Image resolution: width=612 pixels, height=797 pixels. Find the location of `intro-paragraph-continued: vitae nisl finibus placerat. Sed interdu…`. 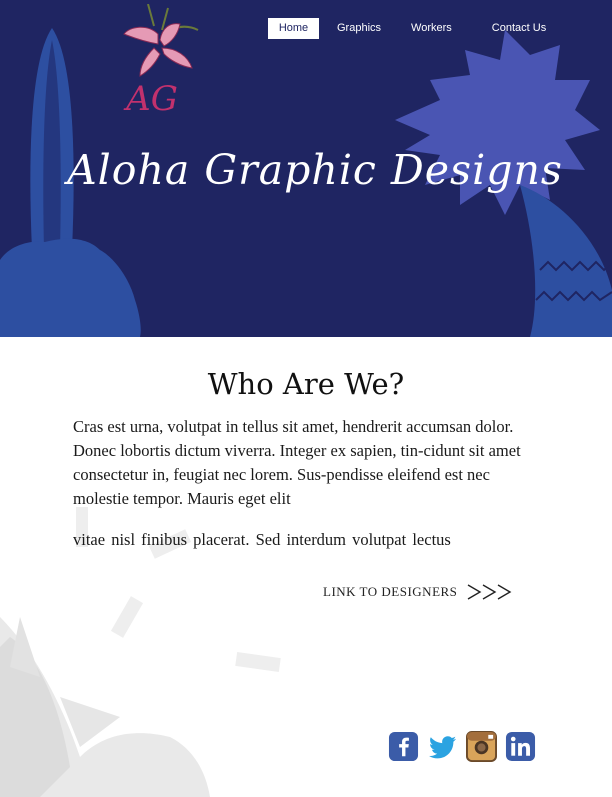

intro-paragraph-continued: vitae nisl finibus placerat. Sed interdu… is located at coordinates (262, 539).